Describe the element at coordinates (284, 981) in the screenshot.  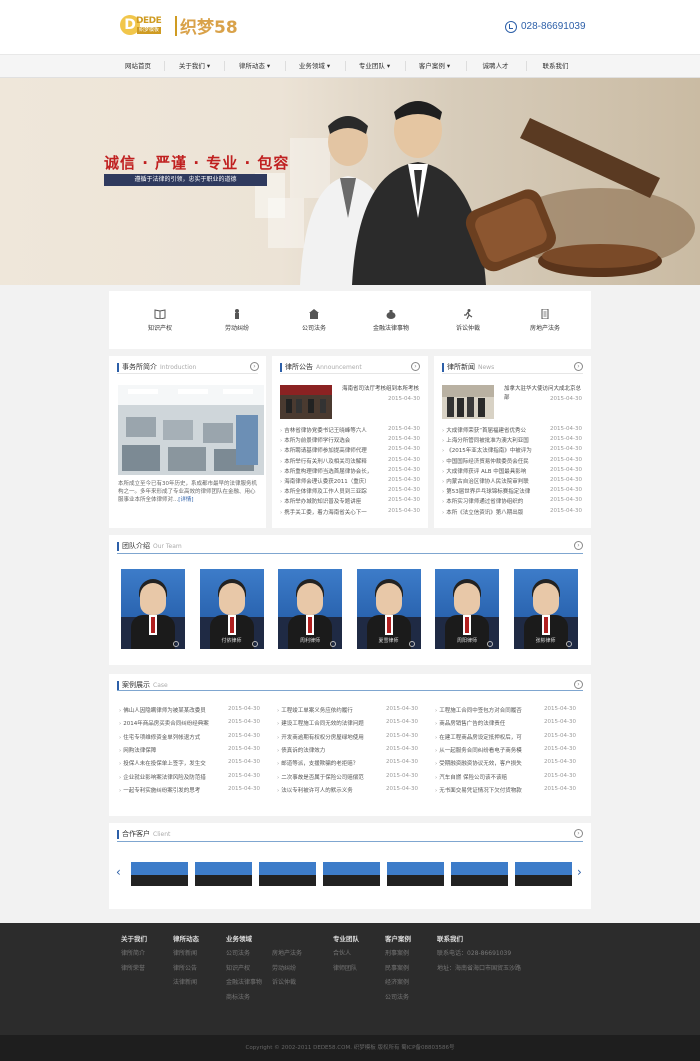
I see `footer-link: 诉讼仲裁` at that location.